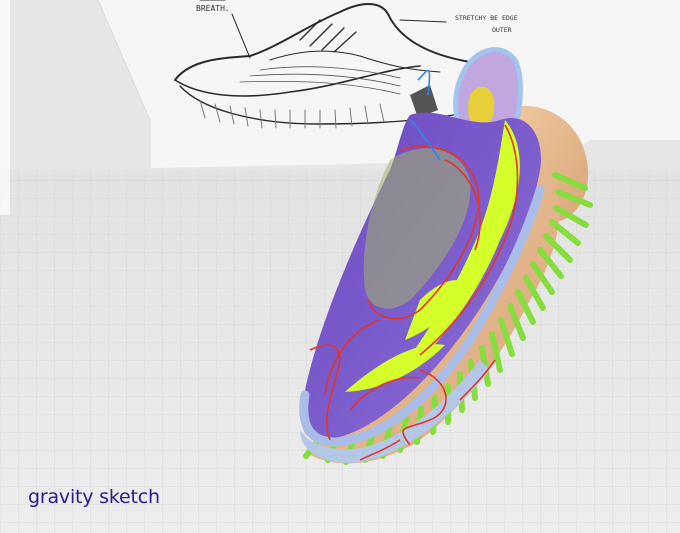 The width and height of the screenshot is (680, 533). Describe the element at coordinates (5, 107) in the screenshot. I see `left-shadow` at that location.